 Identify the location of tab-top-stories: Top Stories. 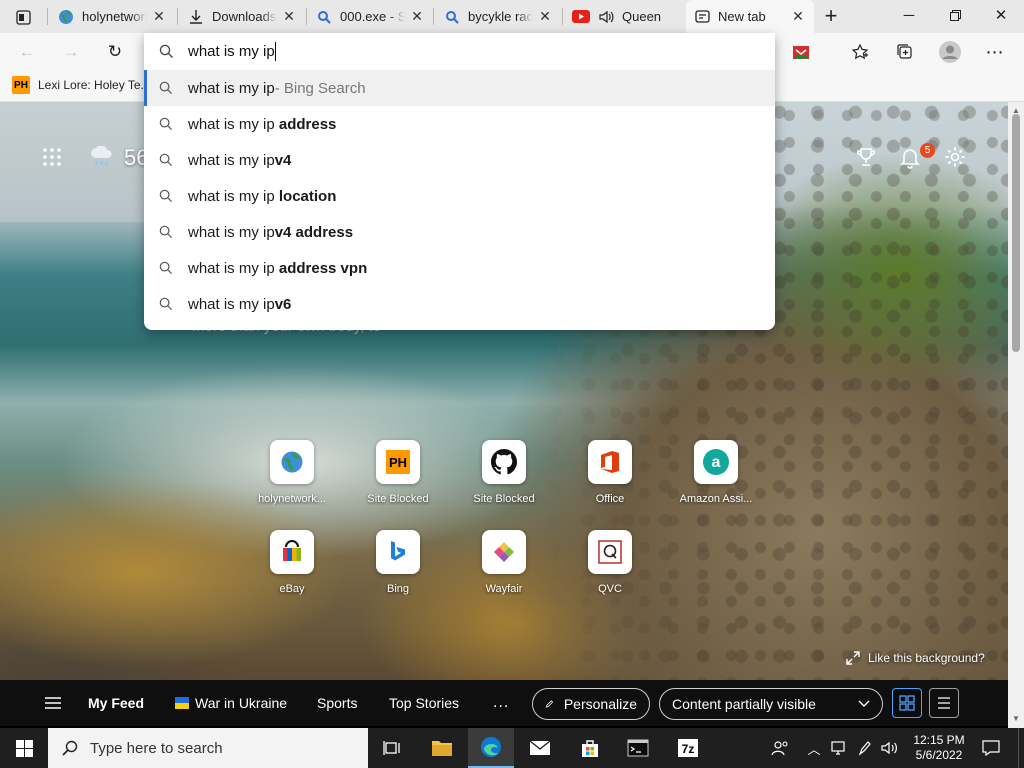
(424, 703).